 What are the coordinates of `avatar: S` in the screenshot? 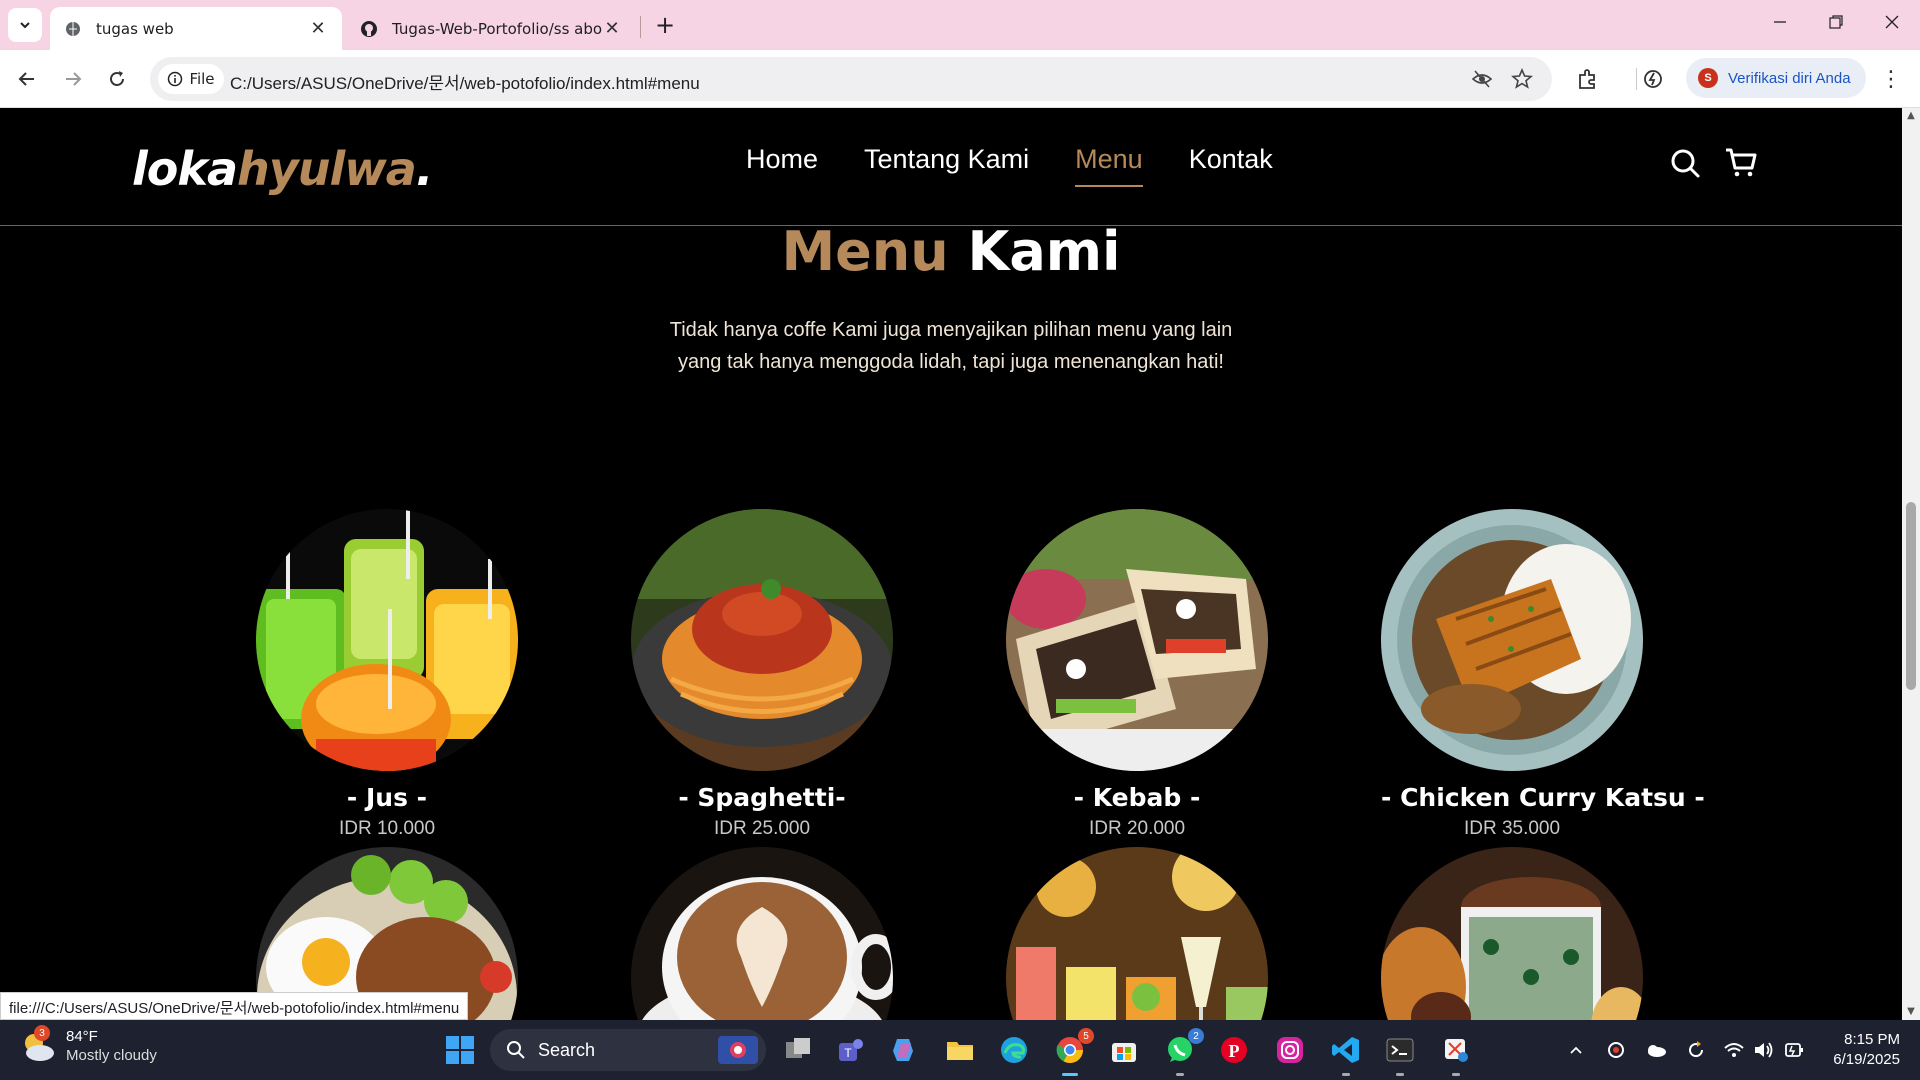 It's located at (1708, 78).